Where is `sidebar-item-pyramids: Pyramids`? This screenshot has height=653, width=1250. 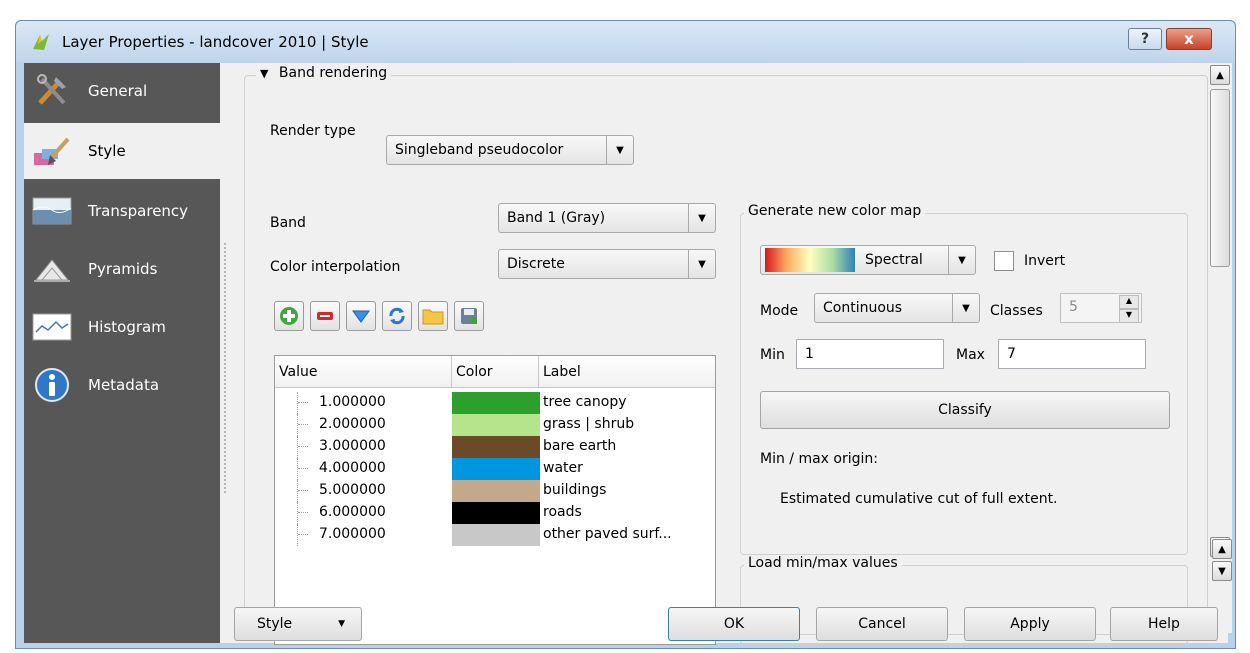 sidebar-item-pyramids: Pyramids is located at coordinates (122, 269).